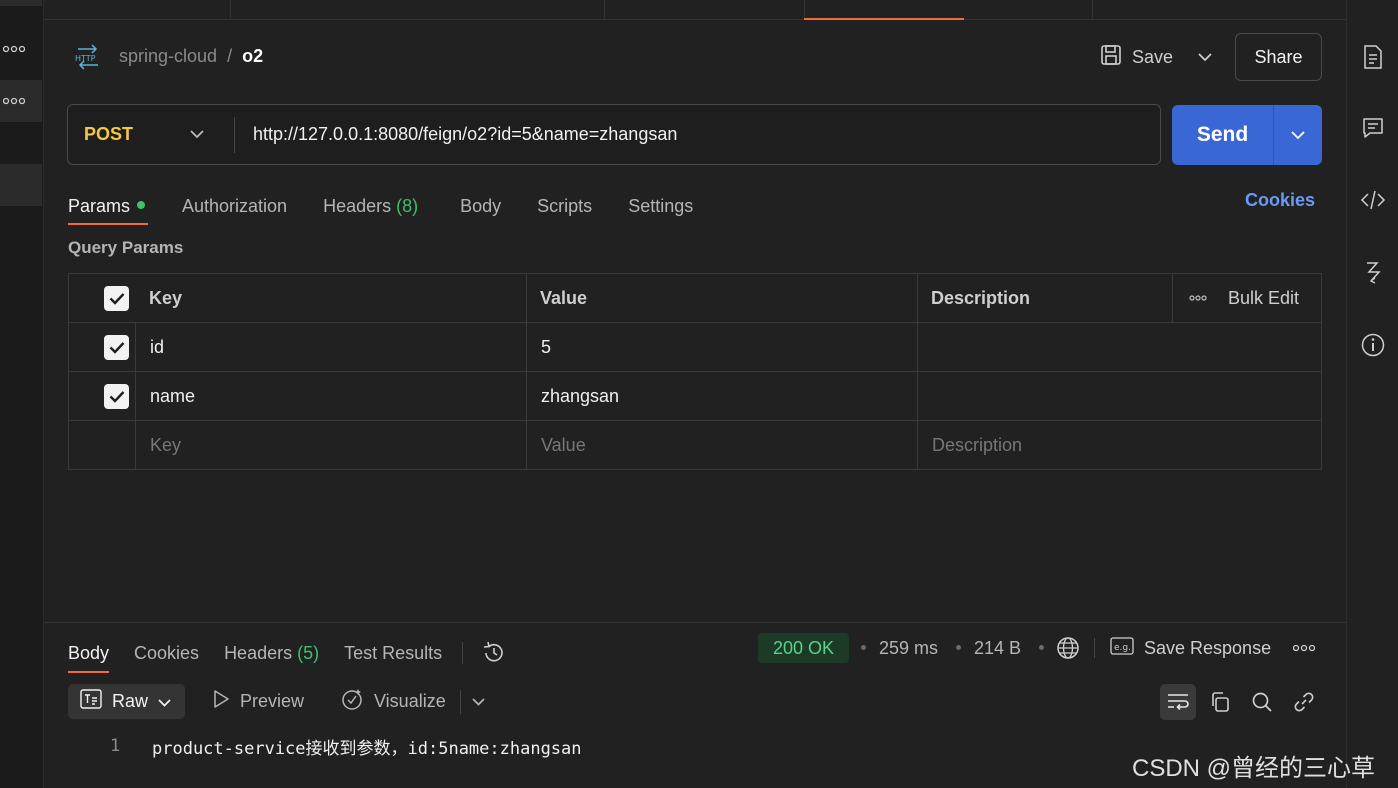 The height and width of the screenshot is (788, 1398). I want to click on wrap-icon, so click(1178, 702).